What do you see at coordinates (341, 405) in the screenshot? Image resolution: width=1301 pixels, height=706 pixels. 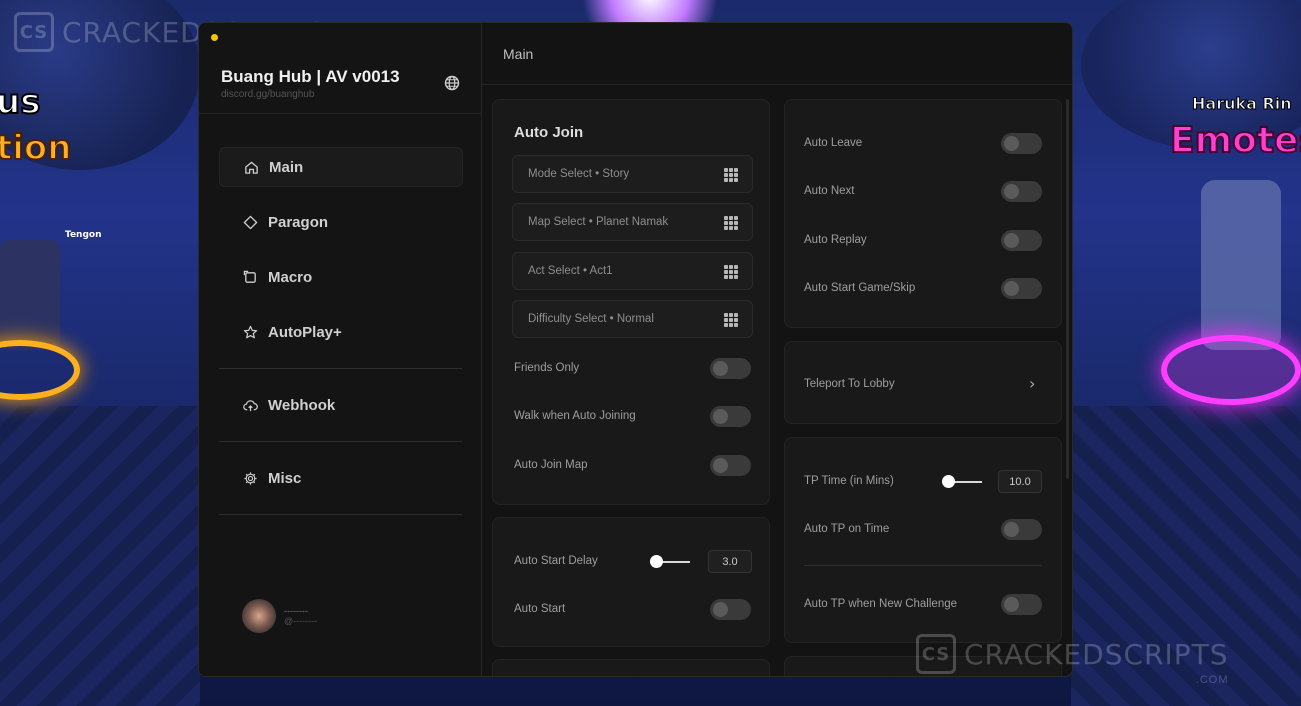 I see `sidebar-item-webhook: Webhook` at bounding box center [341, 405].